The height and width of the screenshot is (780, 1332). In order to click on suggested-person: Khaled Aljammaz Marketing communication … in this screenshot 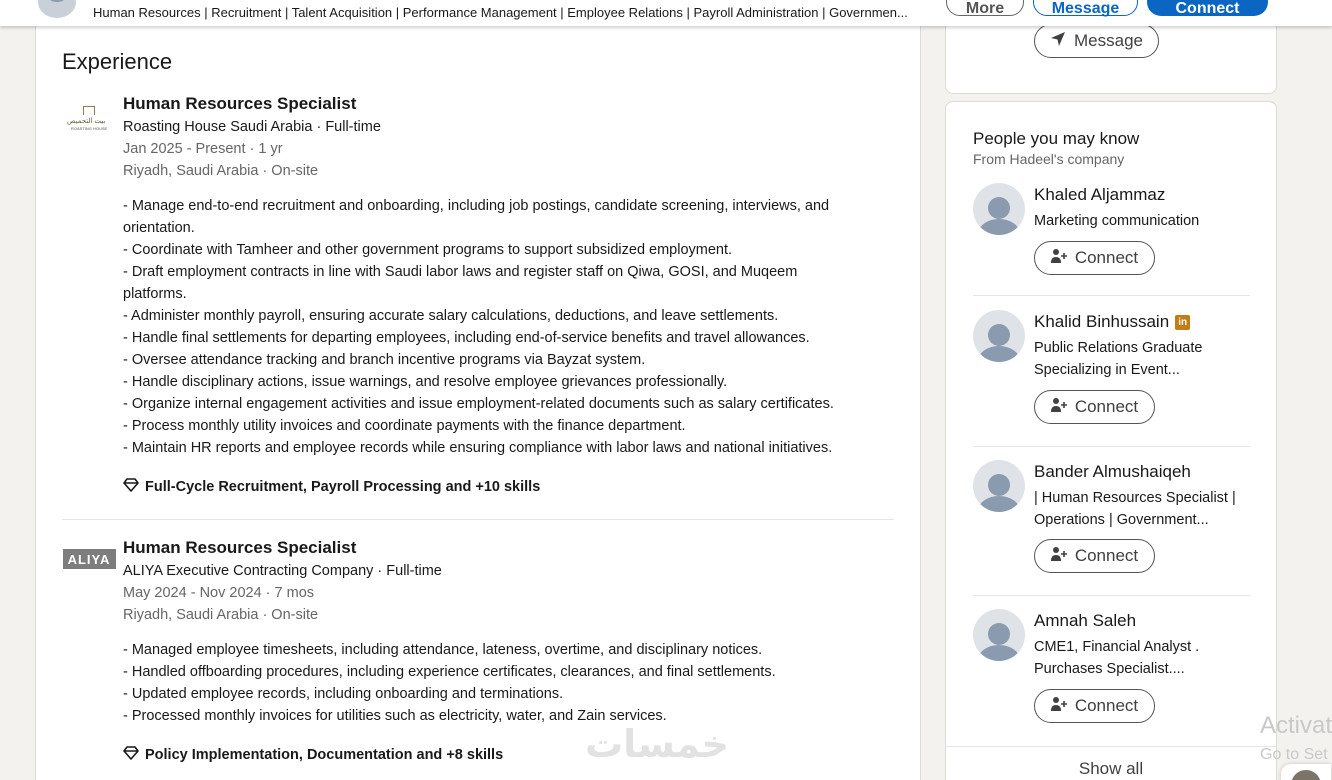, I will do `click(1111, 239)`.